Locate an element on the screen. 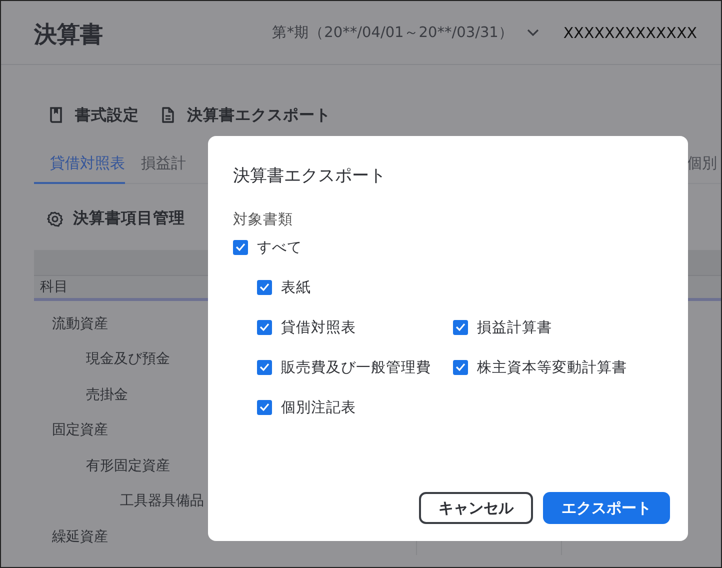 The height and width of the screenshot is (568, 722). tab: 貸借対照表 is located at coordinates (79, 162).